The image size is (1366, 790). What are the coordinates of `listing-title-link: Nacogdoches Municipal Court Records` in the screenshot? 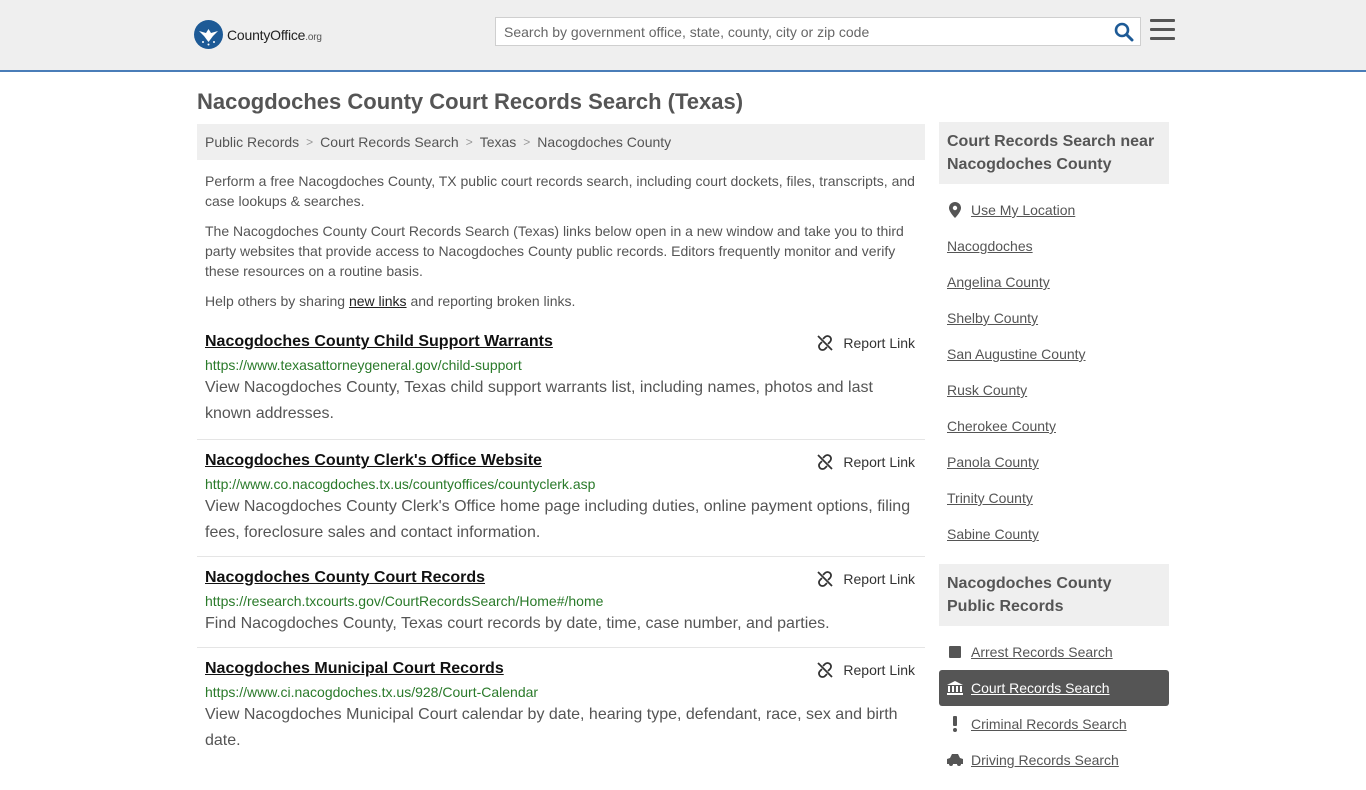 It's located at (354, 668).